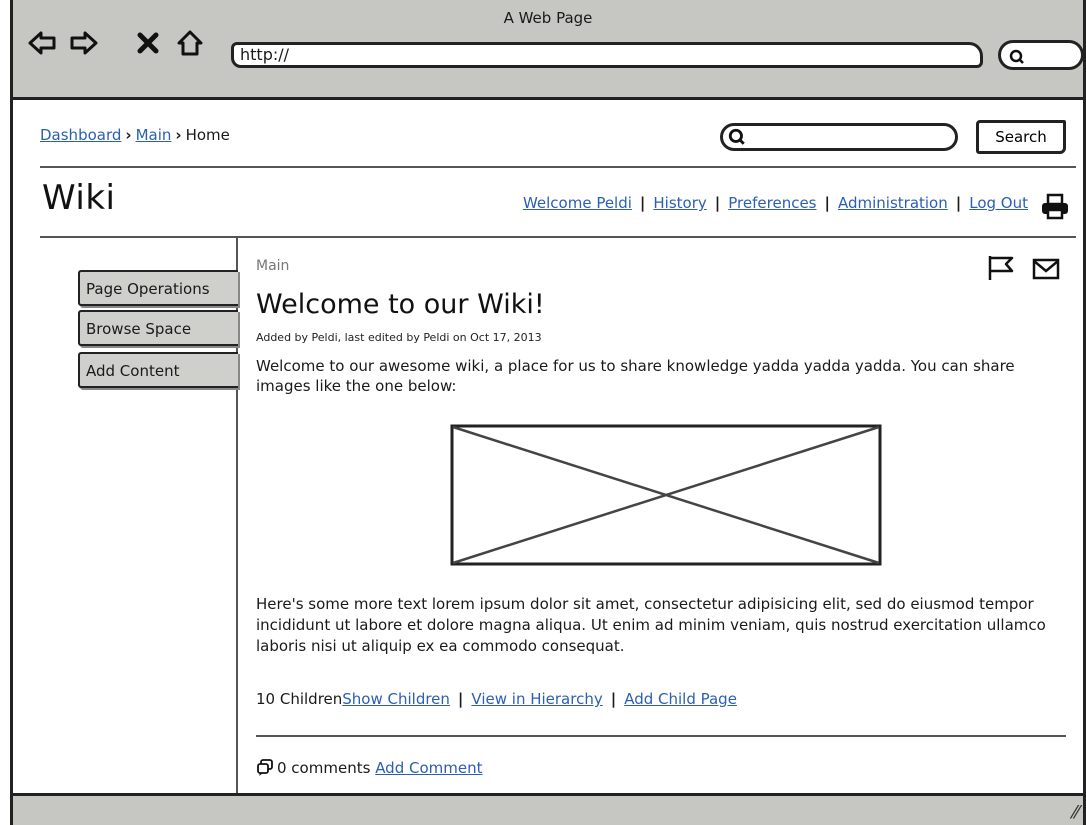 This screenshot has width=1086, height=825. Describe the element at coordinates (1001, 268) in the screenshot. I see `flag-icon` at that location.